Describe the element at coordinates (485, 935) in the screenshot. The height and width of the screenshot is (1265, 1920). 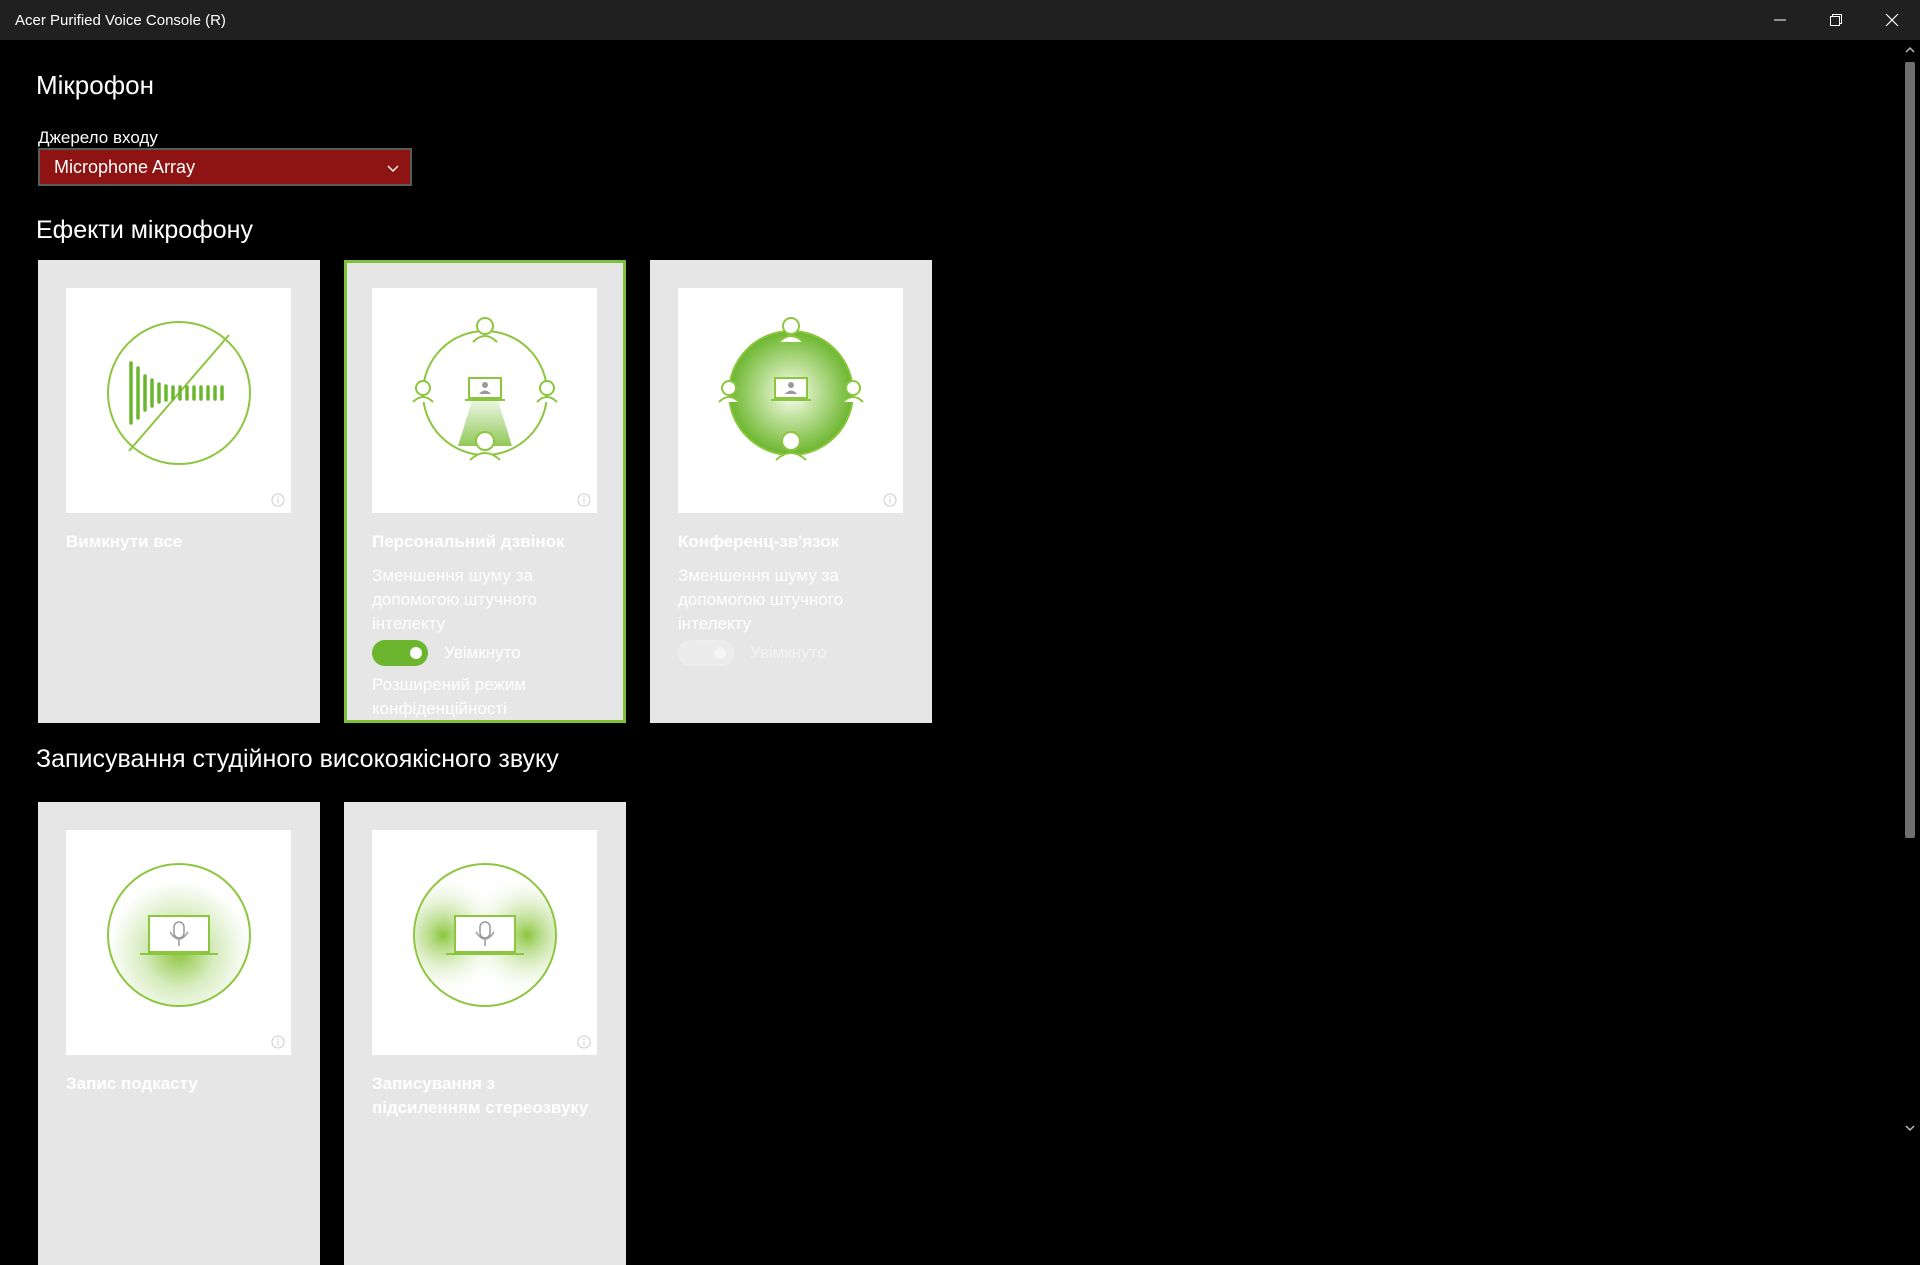
I see `stereo-mic-icon` at that location.